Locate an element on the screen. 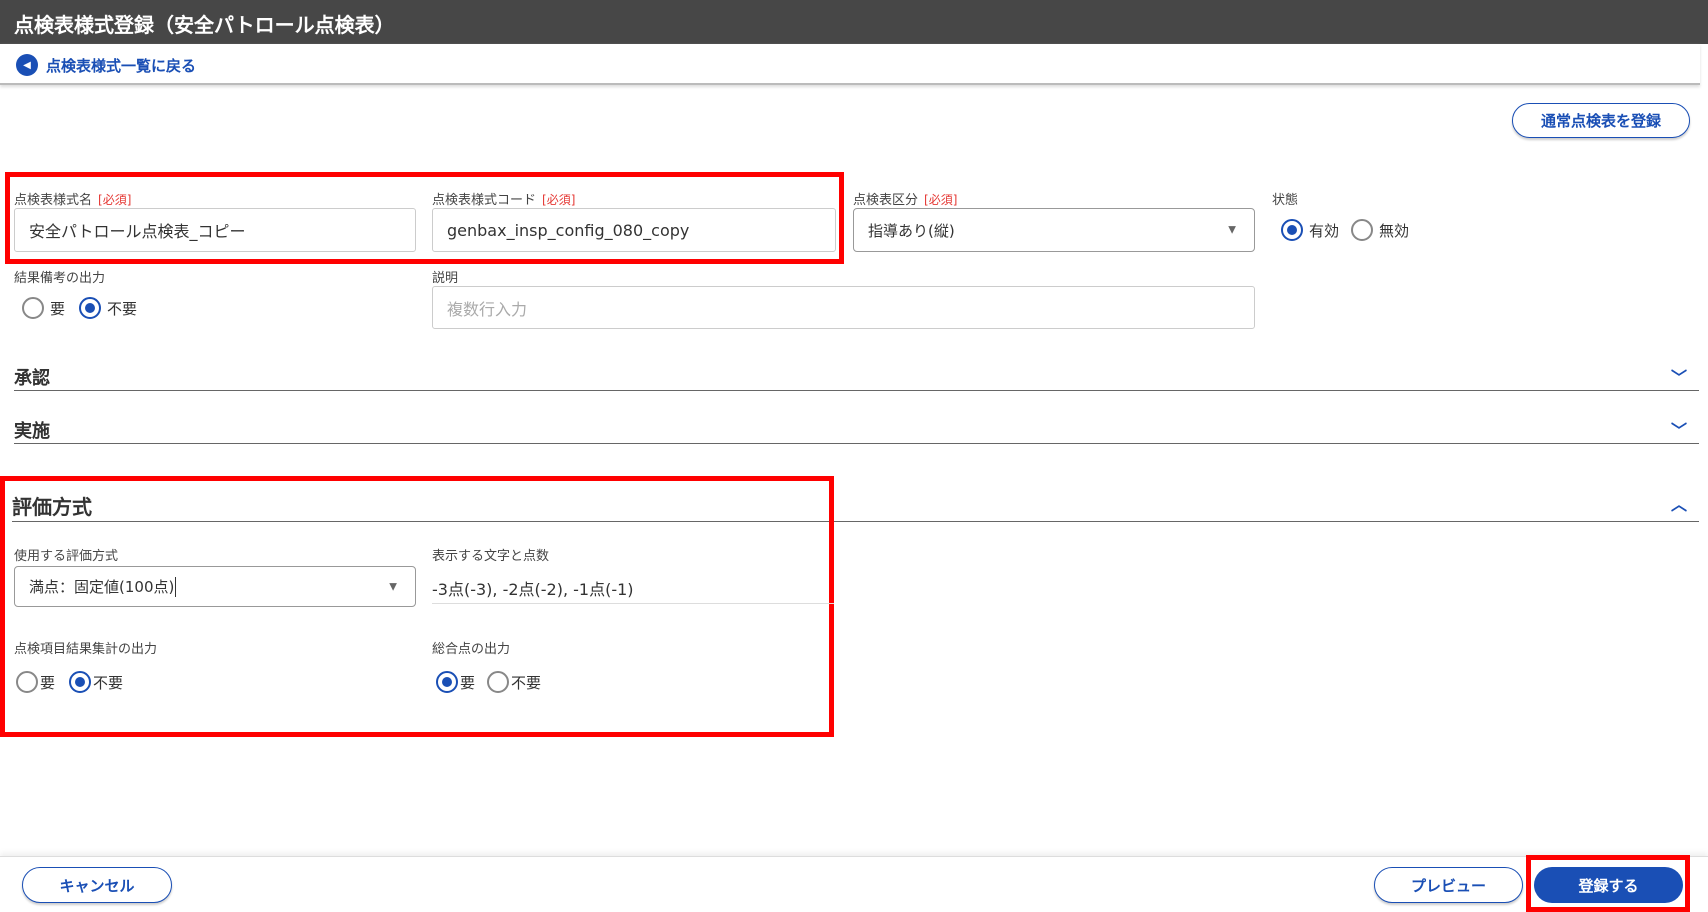 The height and width of the screenshot is (912, 1708). back-arrow-icon: ◀ is located at coordinates (27, 65).